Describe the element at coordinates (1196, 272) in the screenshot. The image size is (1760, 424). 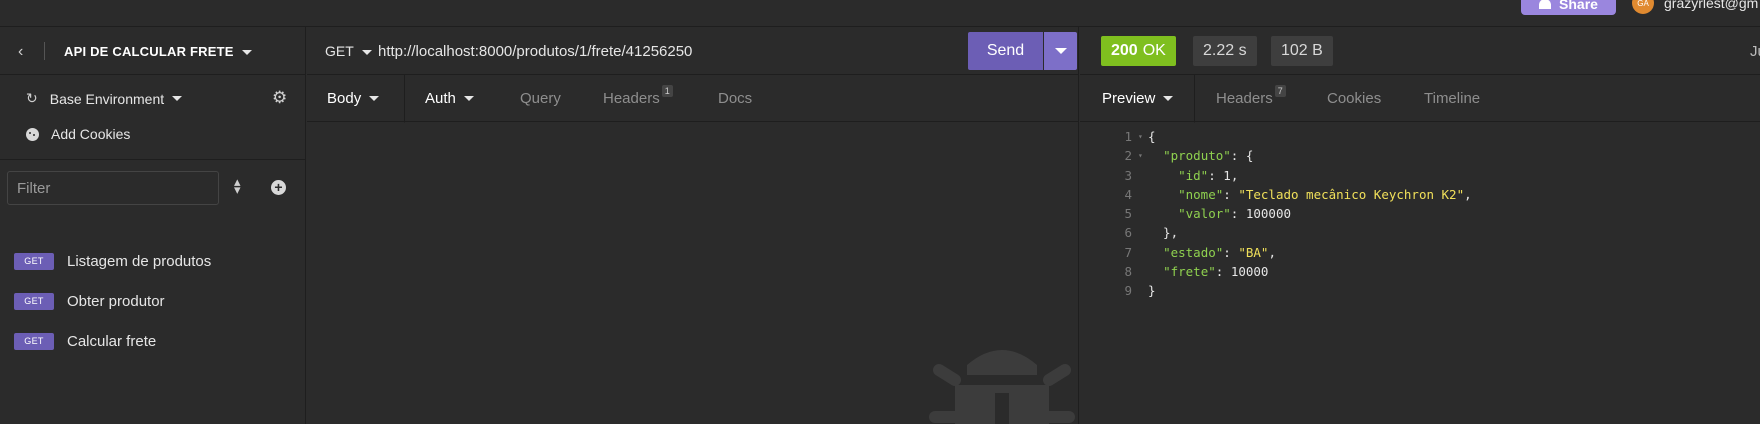
I see `code-line: 8 "frete": 10000` at that location.